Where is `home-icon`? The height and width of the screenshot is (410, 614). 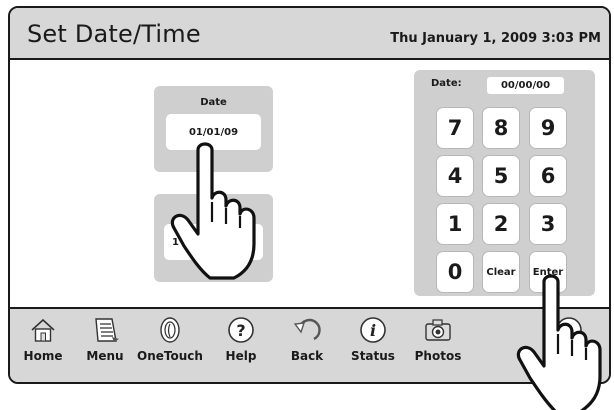
home-icon is located at coordinates (43, 330).